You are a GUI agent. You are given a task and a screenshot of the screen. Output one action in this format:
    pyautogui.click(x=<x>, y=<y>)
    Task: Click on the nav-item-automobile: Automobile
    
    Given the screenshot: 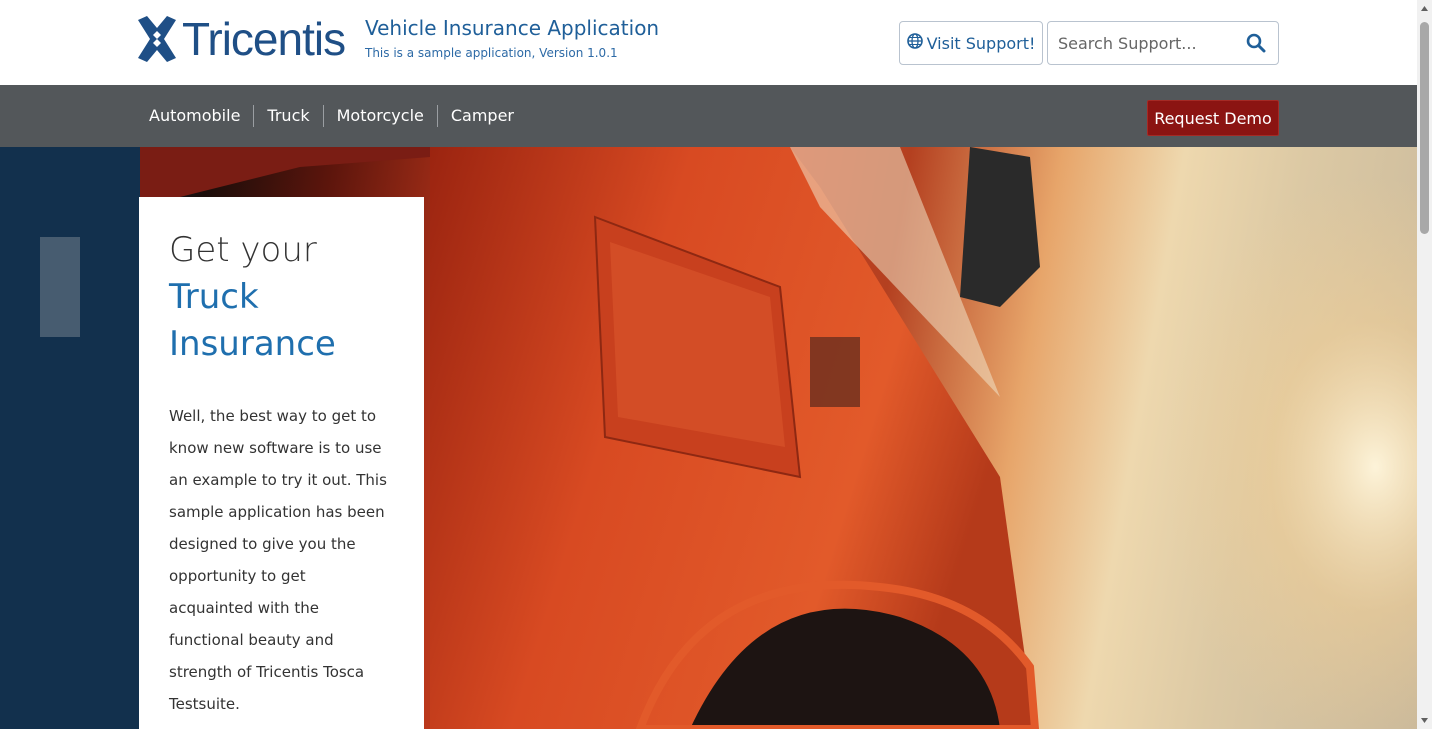 What is the action you would take?
    pyautogui.click(x=202, y=116)
    